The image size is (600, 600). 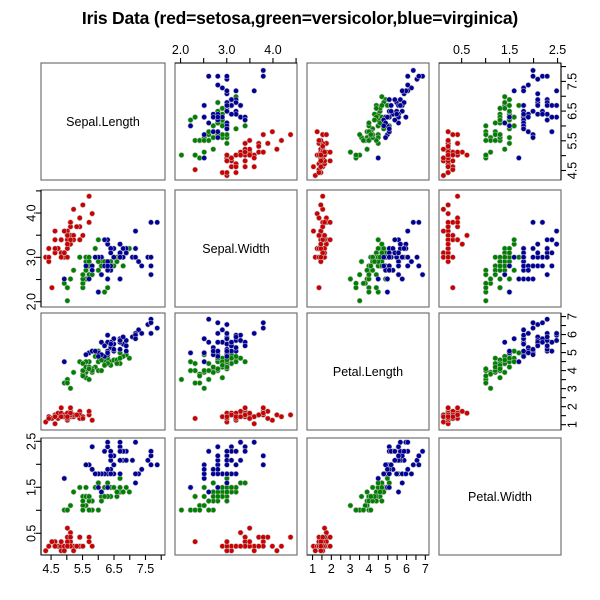 I want to click on panel-sepal-width-vs-sepal-width: Sepal.Width, so click(x=236, y=248).